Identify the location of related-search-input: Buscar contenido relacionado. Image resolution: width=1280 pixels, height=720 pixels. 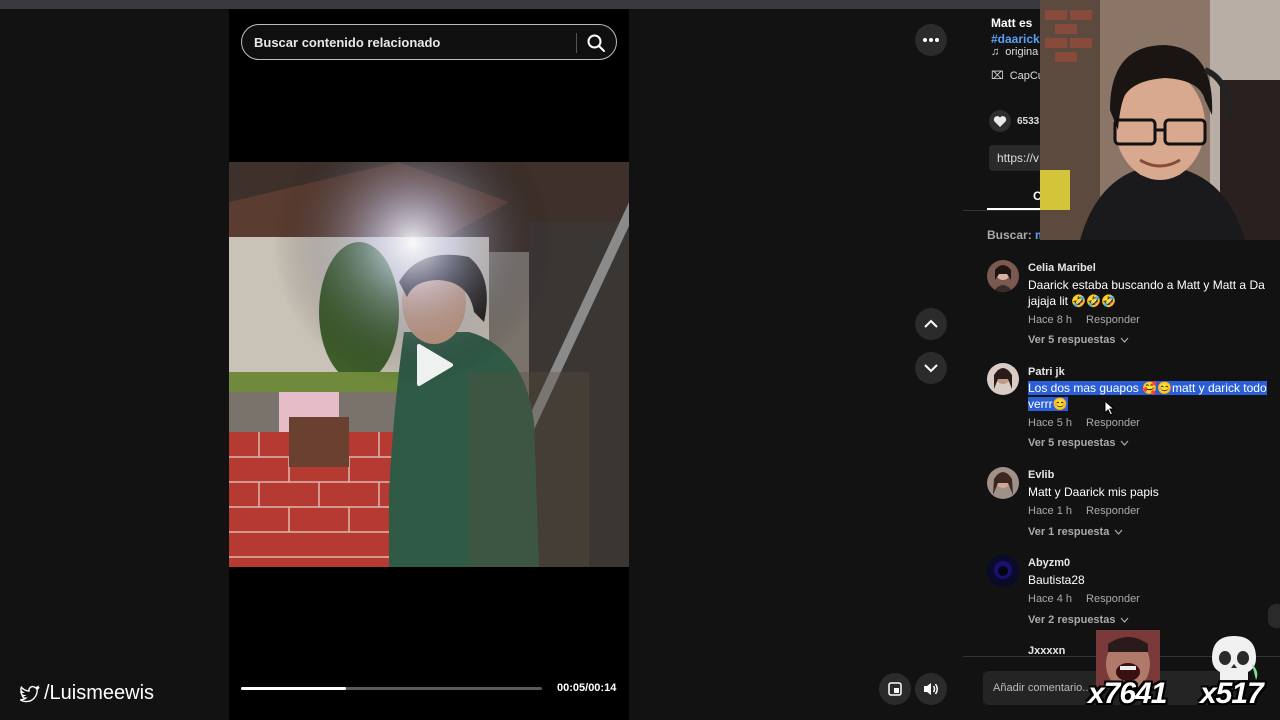
(347, 42).